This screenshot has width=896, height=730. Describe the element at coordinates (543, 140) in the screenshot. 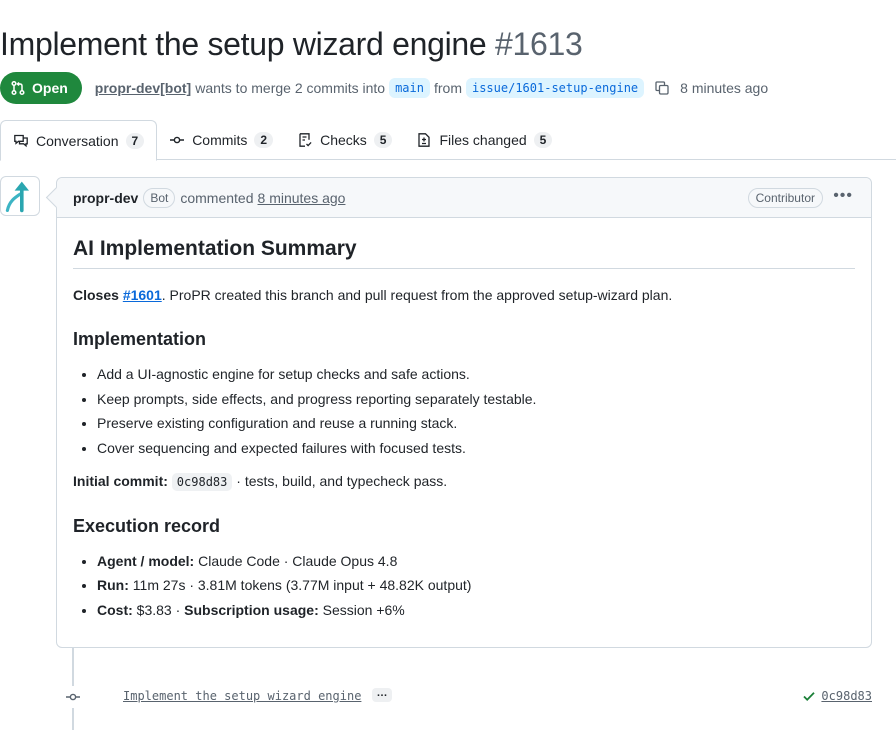

I see `tab-files-count: 5` at that location.